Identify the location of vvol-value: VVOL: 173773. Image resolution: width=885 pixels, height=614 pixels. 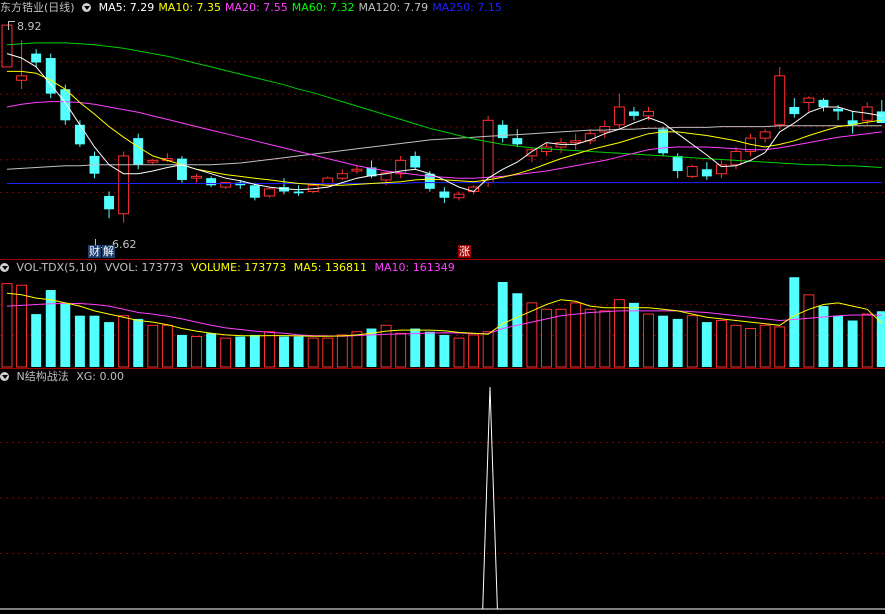
(144, 267).